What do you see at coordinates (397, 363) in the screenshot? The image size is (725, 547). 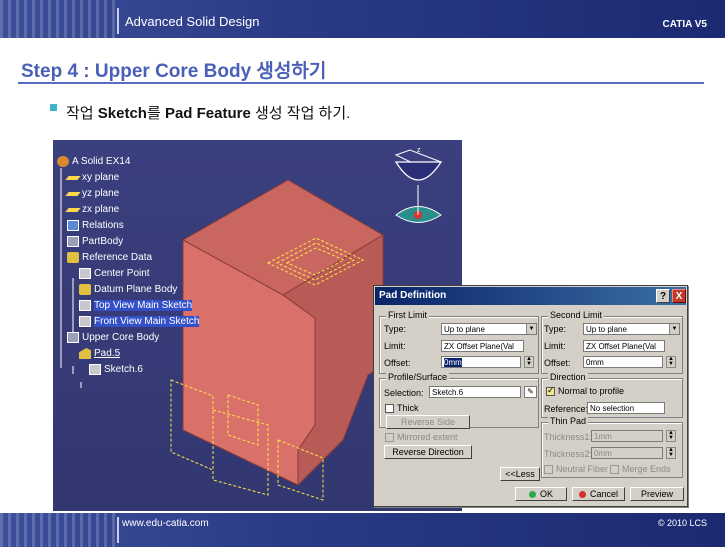 I see `first-offset-label: Offset:` at bounding box center [397, 363].